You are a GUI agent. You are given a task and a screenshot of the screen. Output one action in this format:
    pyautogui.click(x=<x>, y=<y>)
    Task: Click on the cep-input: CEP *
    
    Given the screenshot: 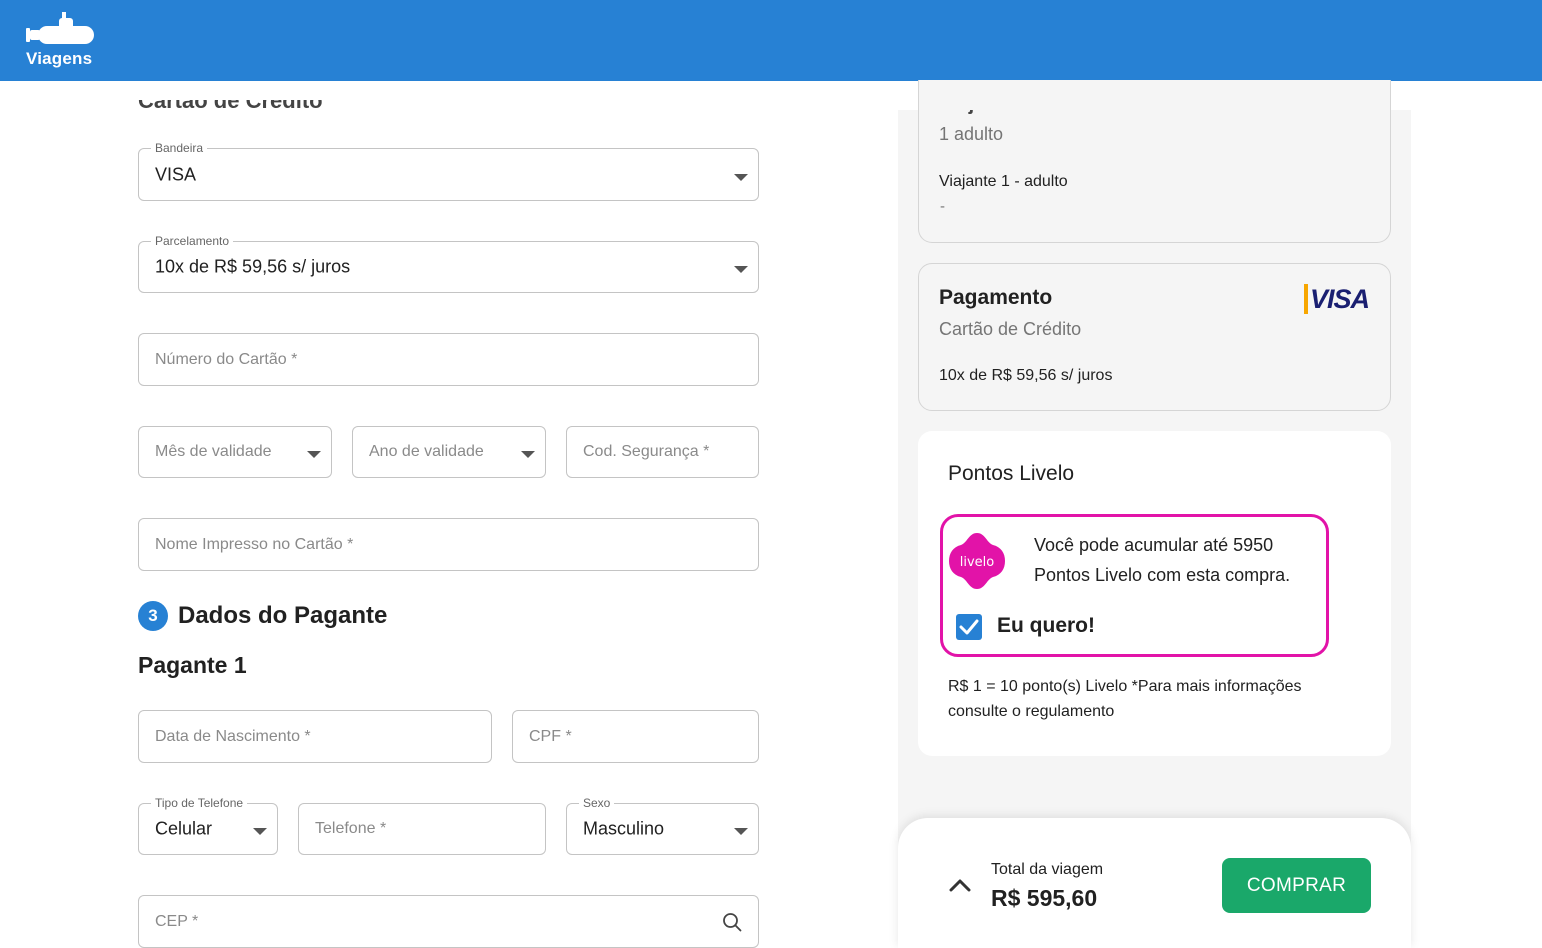 What is the action you would take?
    pyautogui.click(x=448, y=921)
    